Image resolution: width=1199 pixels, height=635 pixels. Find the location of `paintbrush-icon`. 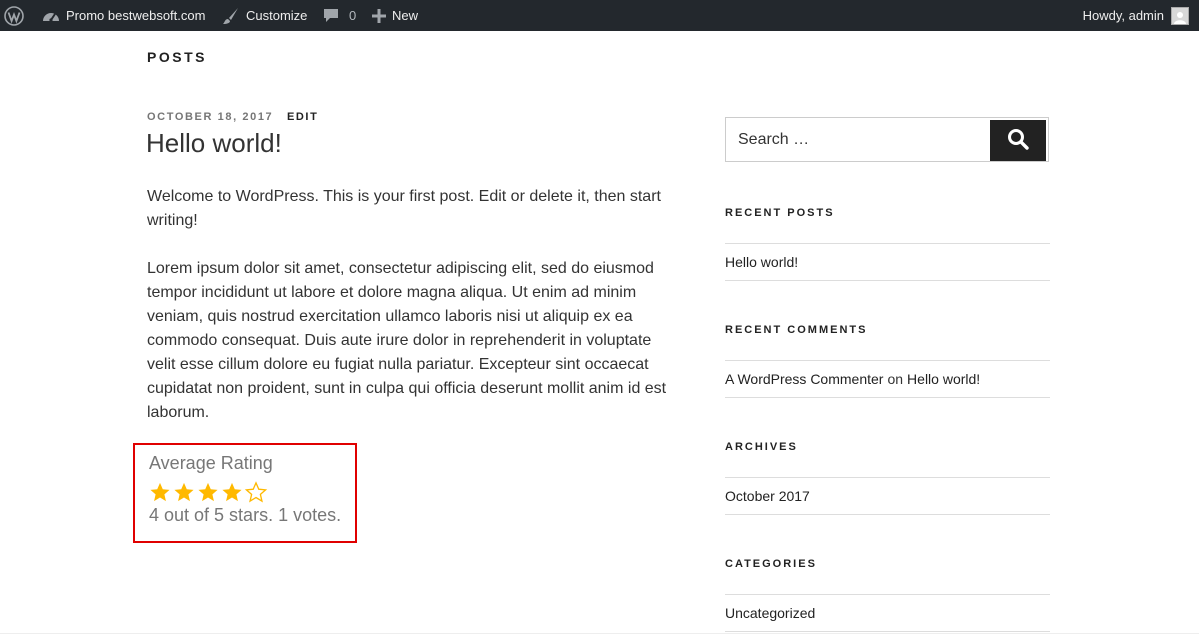

paintbrush-icon is located at coordinates (231, 16).